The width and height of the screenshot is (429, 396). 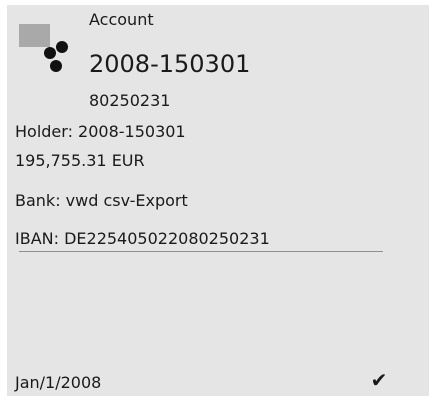 I want to click on divider, so click(x=201, y=251).